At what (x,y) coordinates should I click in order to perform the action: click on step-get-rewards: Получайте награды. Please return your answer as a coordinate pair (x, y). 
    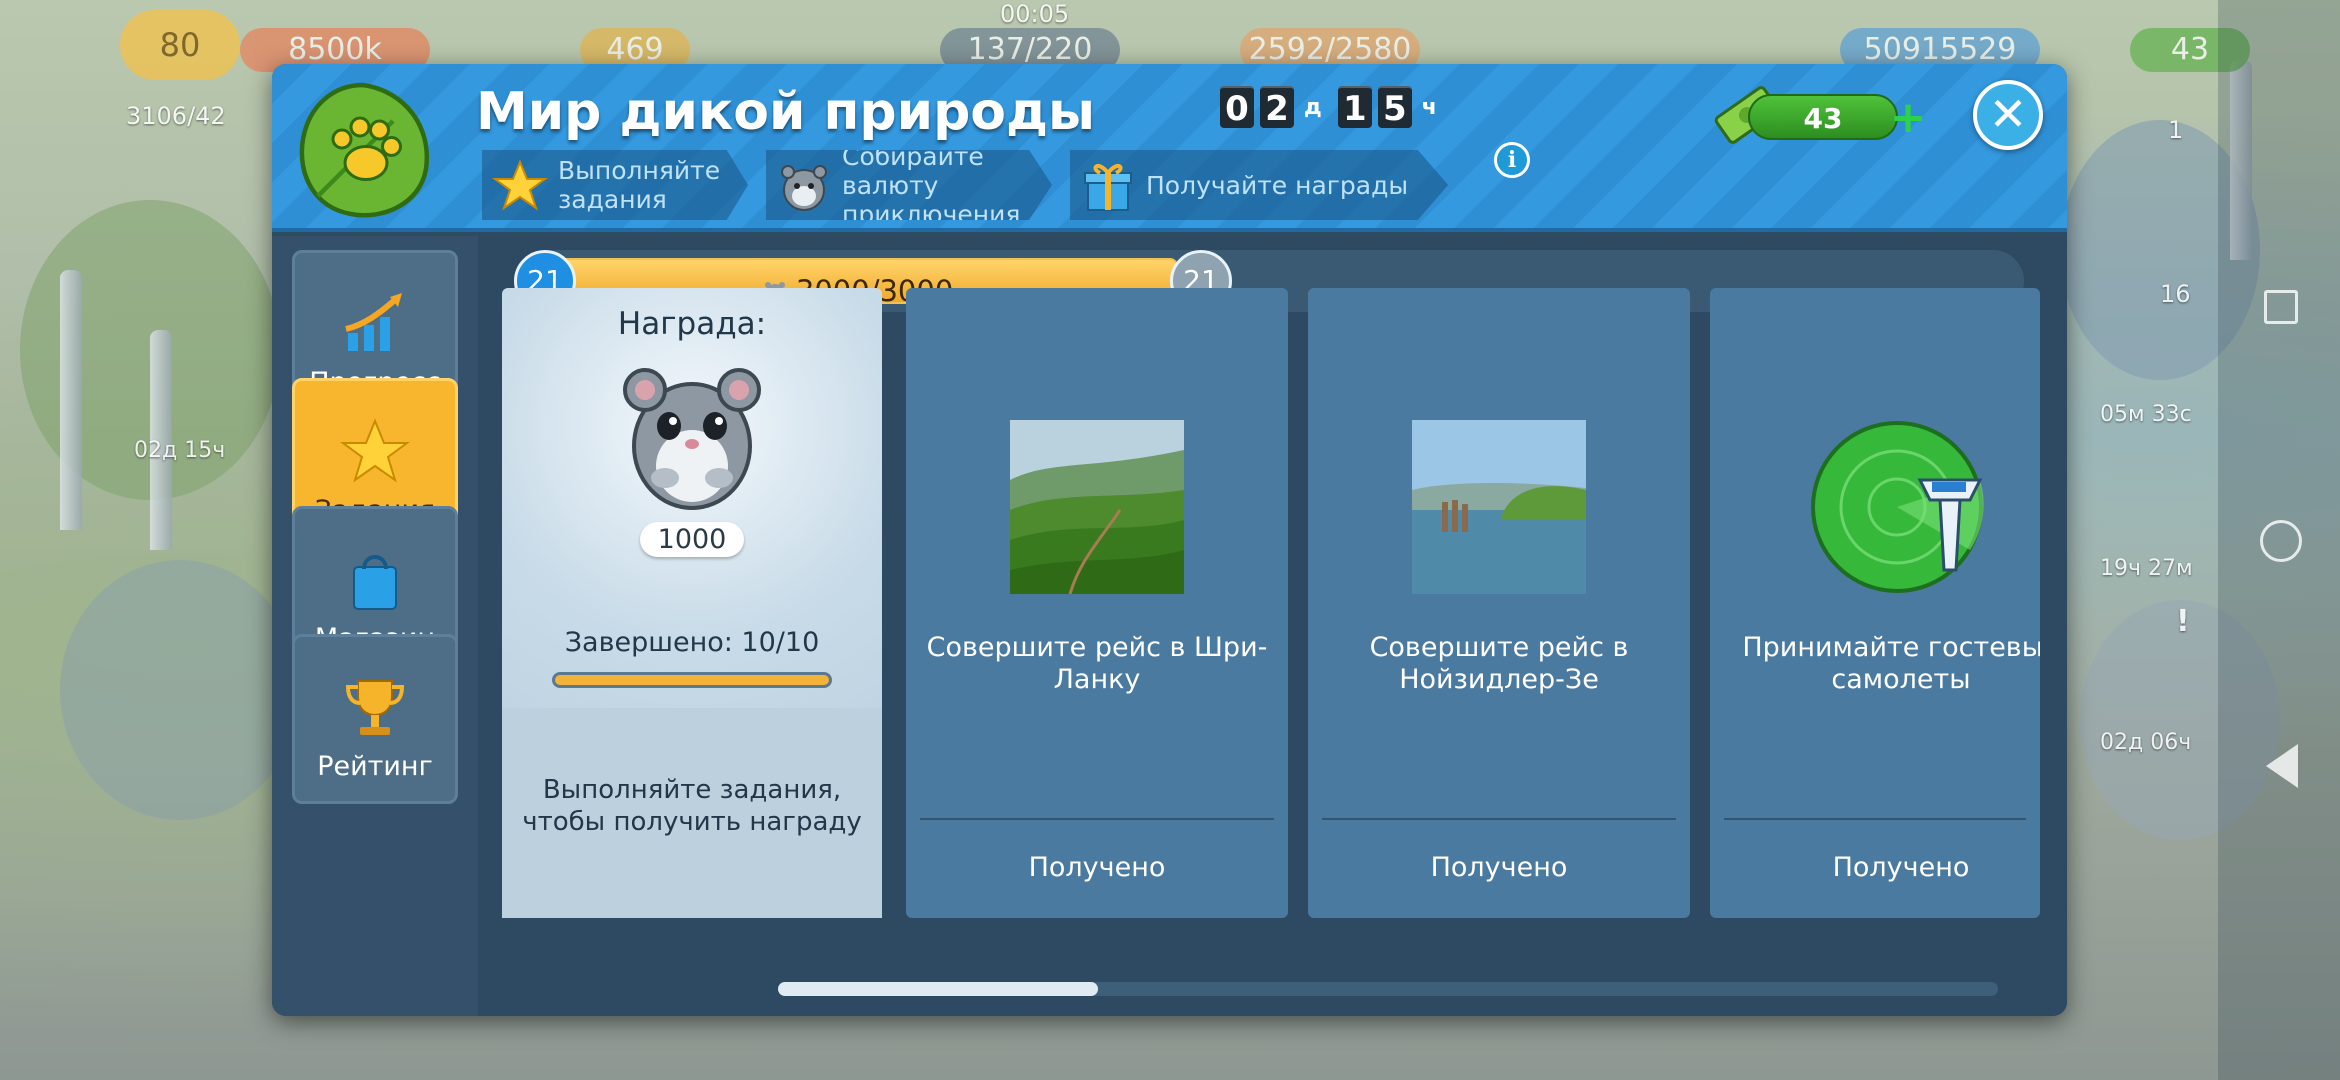
    Looking at the image, I should click on (1259, 185).